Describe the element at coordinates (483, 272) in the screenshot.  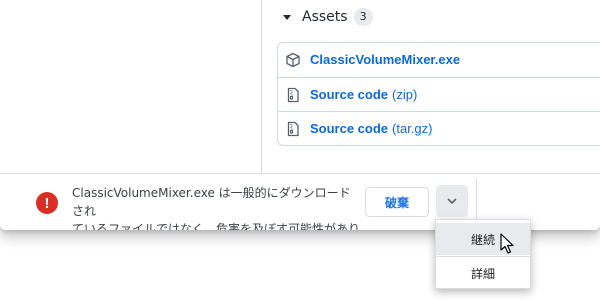
I see `menu-item-details: 詳細` at that location.